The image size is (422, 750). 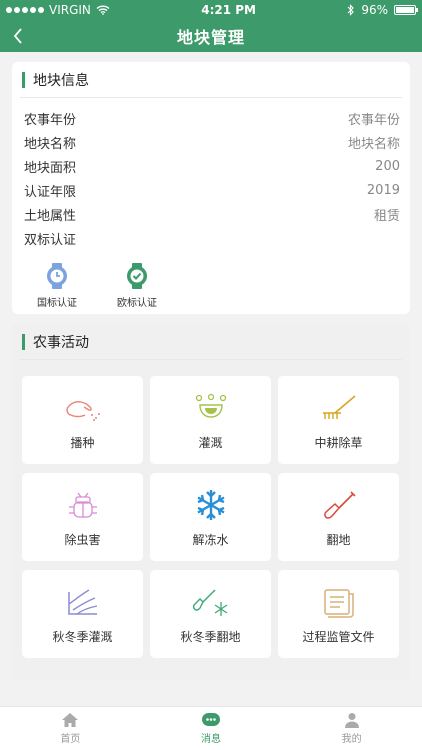 I want to click on activity-winter-plowing: 秋冬季翻地, so click(x=210, y=614).